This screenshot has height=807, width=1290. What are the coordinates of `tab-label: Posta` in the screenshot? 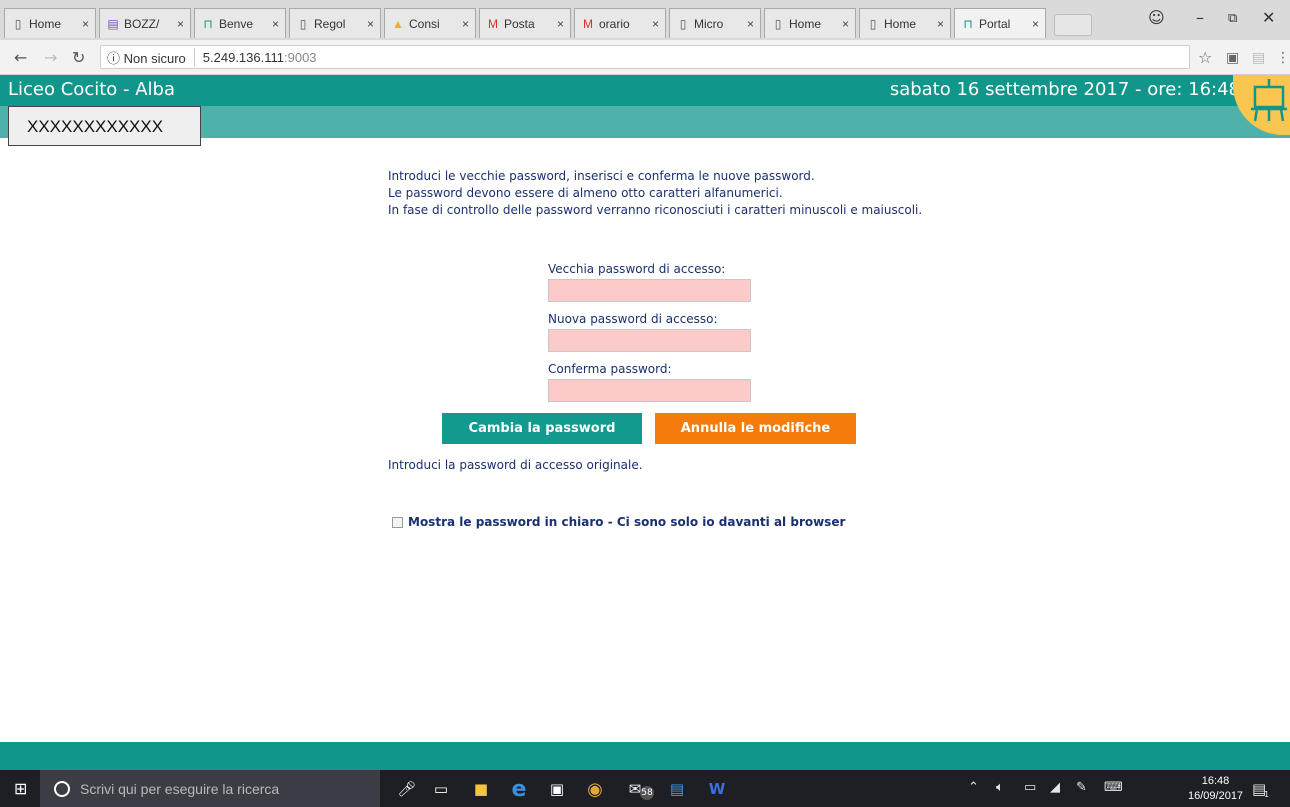 It's located at (519, 23).